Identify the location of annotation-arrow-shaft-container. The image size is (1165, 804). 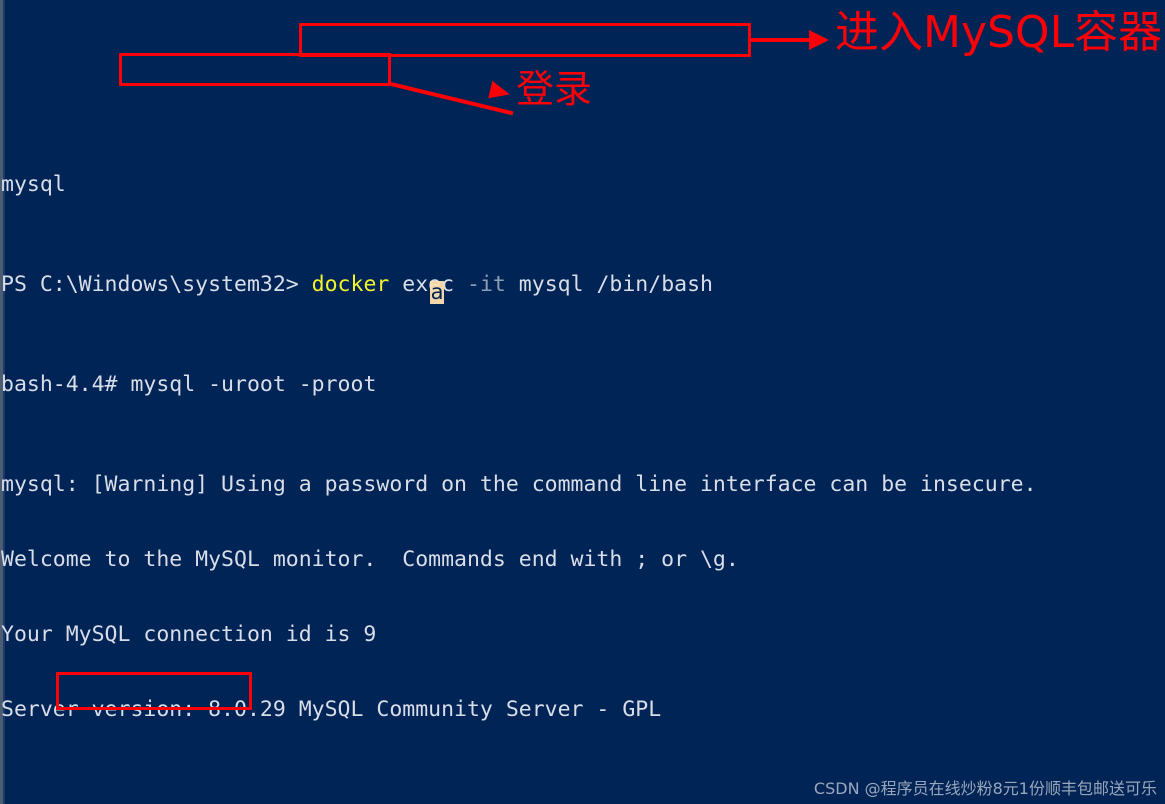
(784, 40).